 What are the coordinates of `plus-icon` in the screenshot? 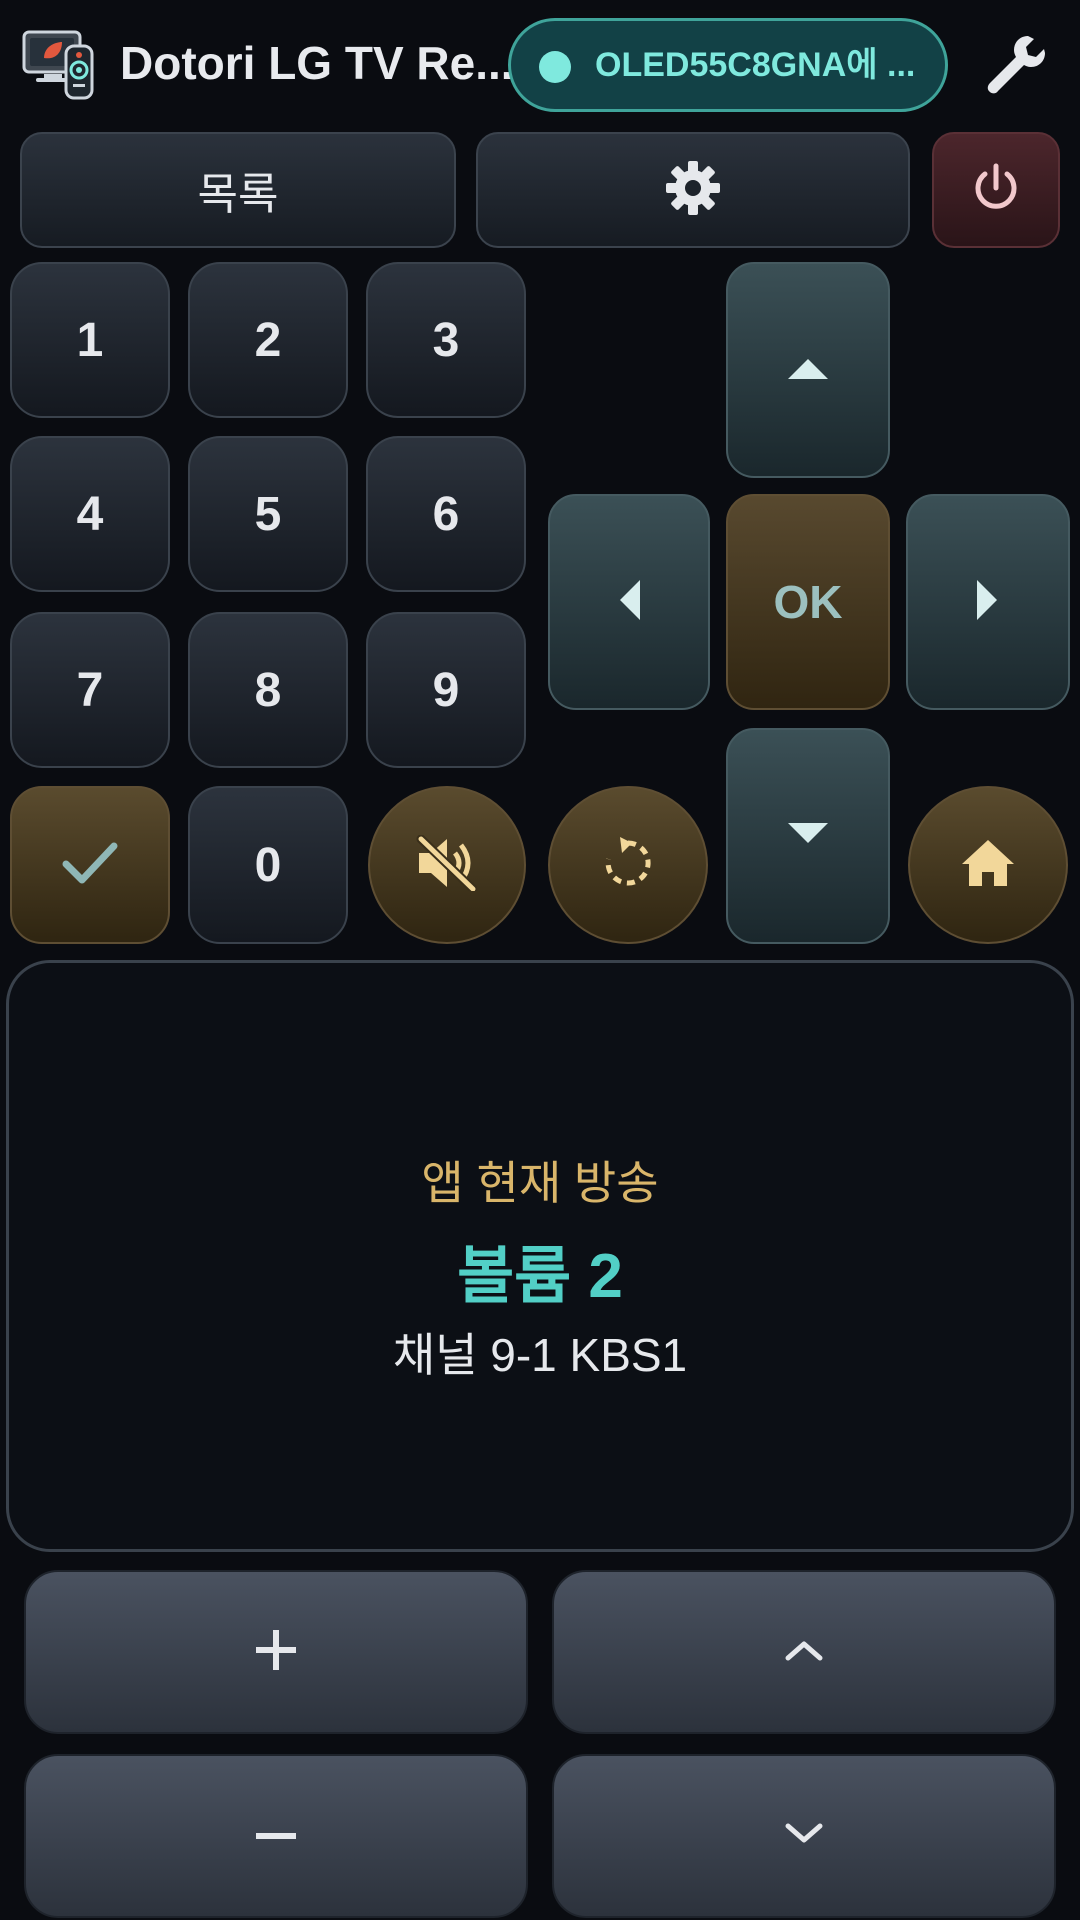 It's located at (276, 1652).